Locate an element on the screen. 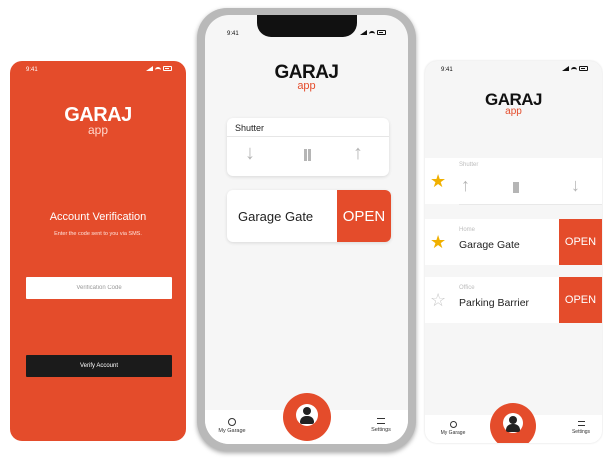 This screenshot has width=603, height=459. garage-gate-card: Garage Gate OPEN is located at coordinates (309, 216).